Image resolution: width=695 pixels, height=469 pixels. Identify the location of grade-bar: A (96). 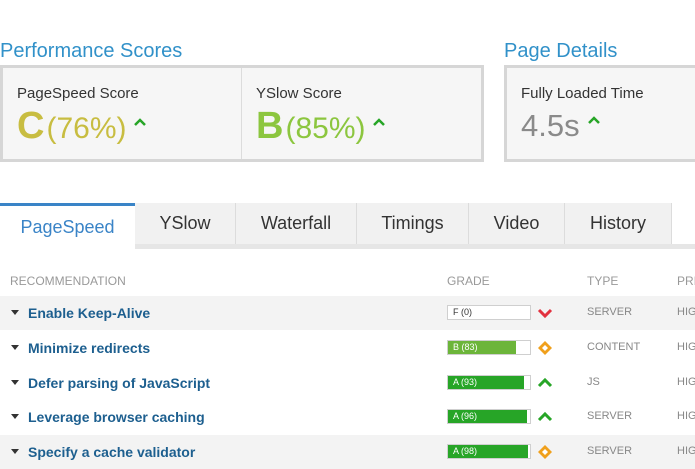
(489, 416).